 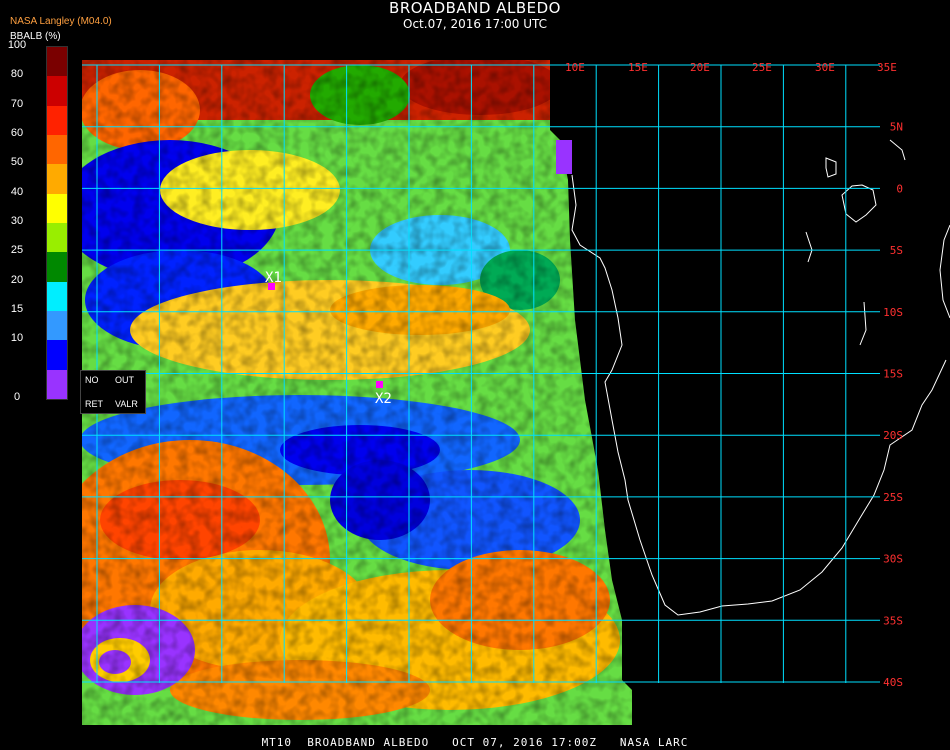 I want to click on colorbar-tick-label: 40, so click(x=17, y=191).